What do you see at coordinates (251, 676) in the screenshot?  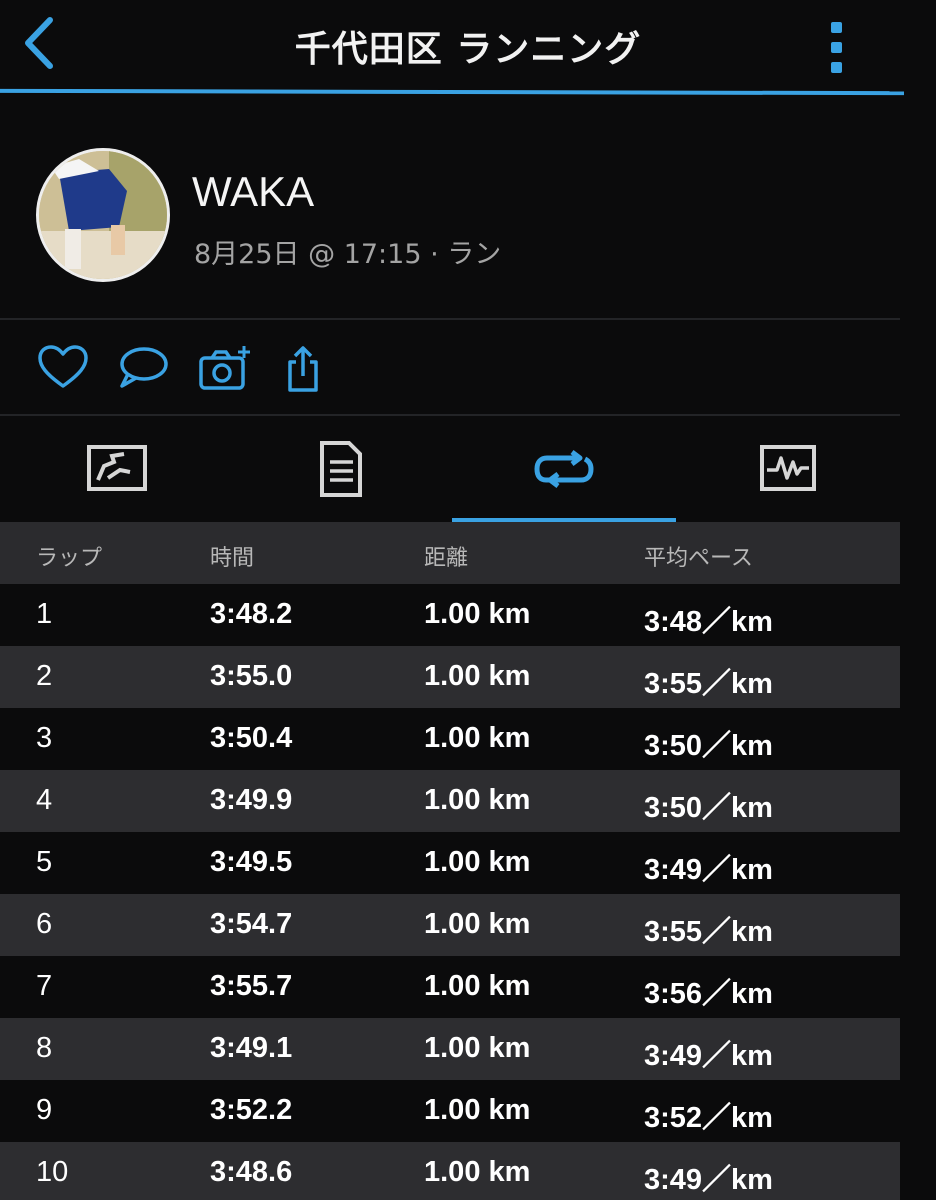 I see `lap-time: 3:55.0` at bounding box center [251, 676].